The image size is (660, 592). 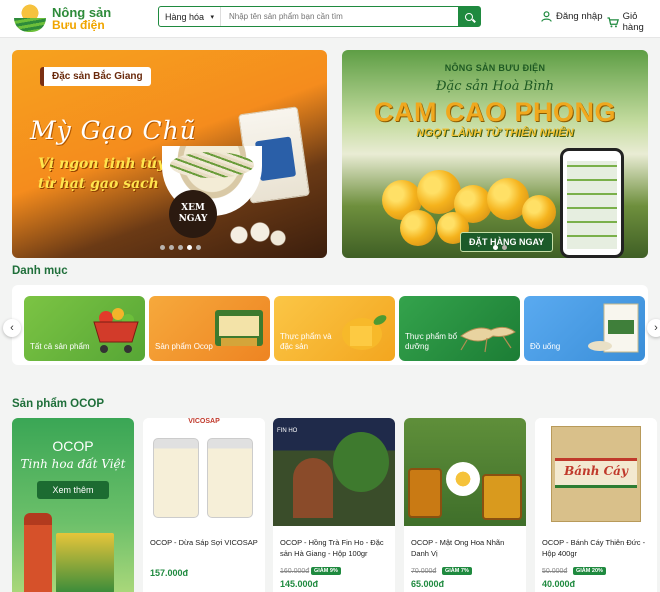 I want to click on ginseng-icon, so click(x=488, y=339).